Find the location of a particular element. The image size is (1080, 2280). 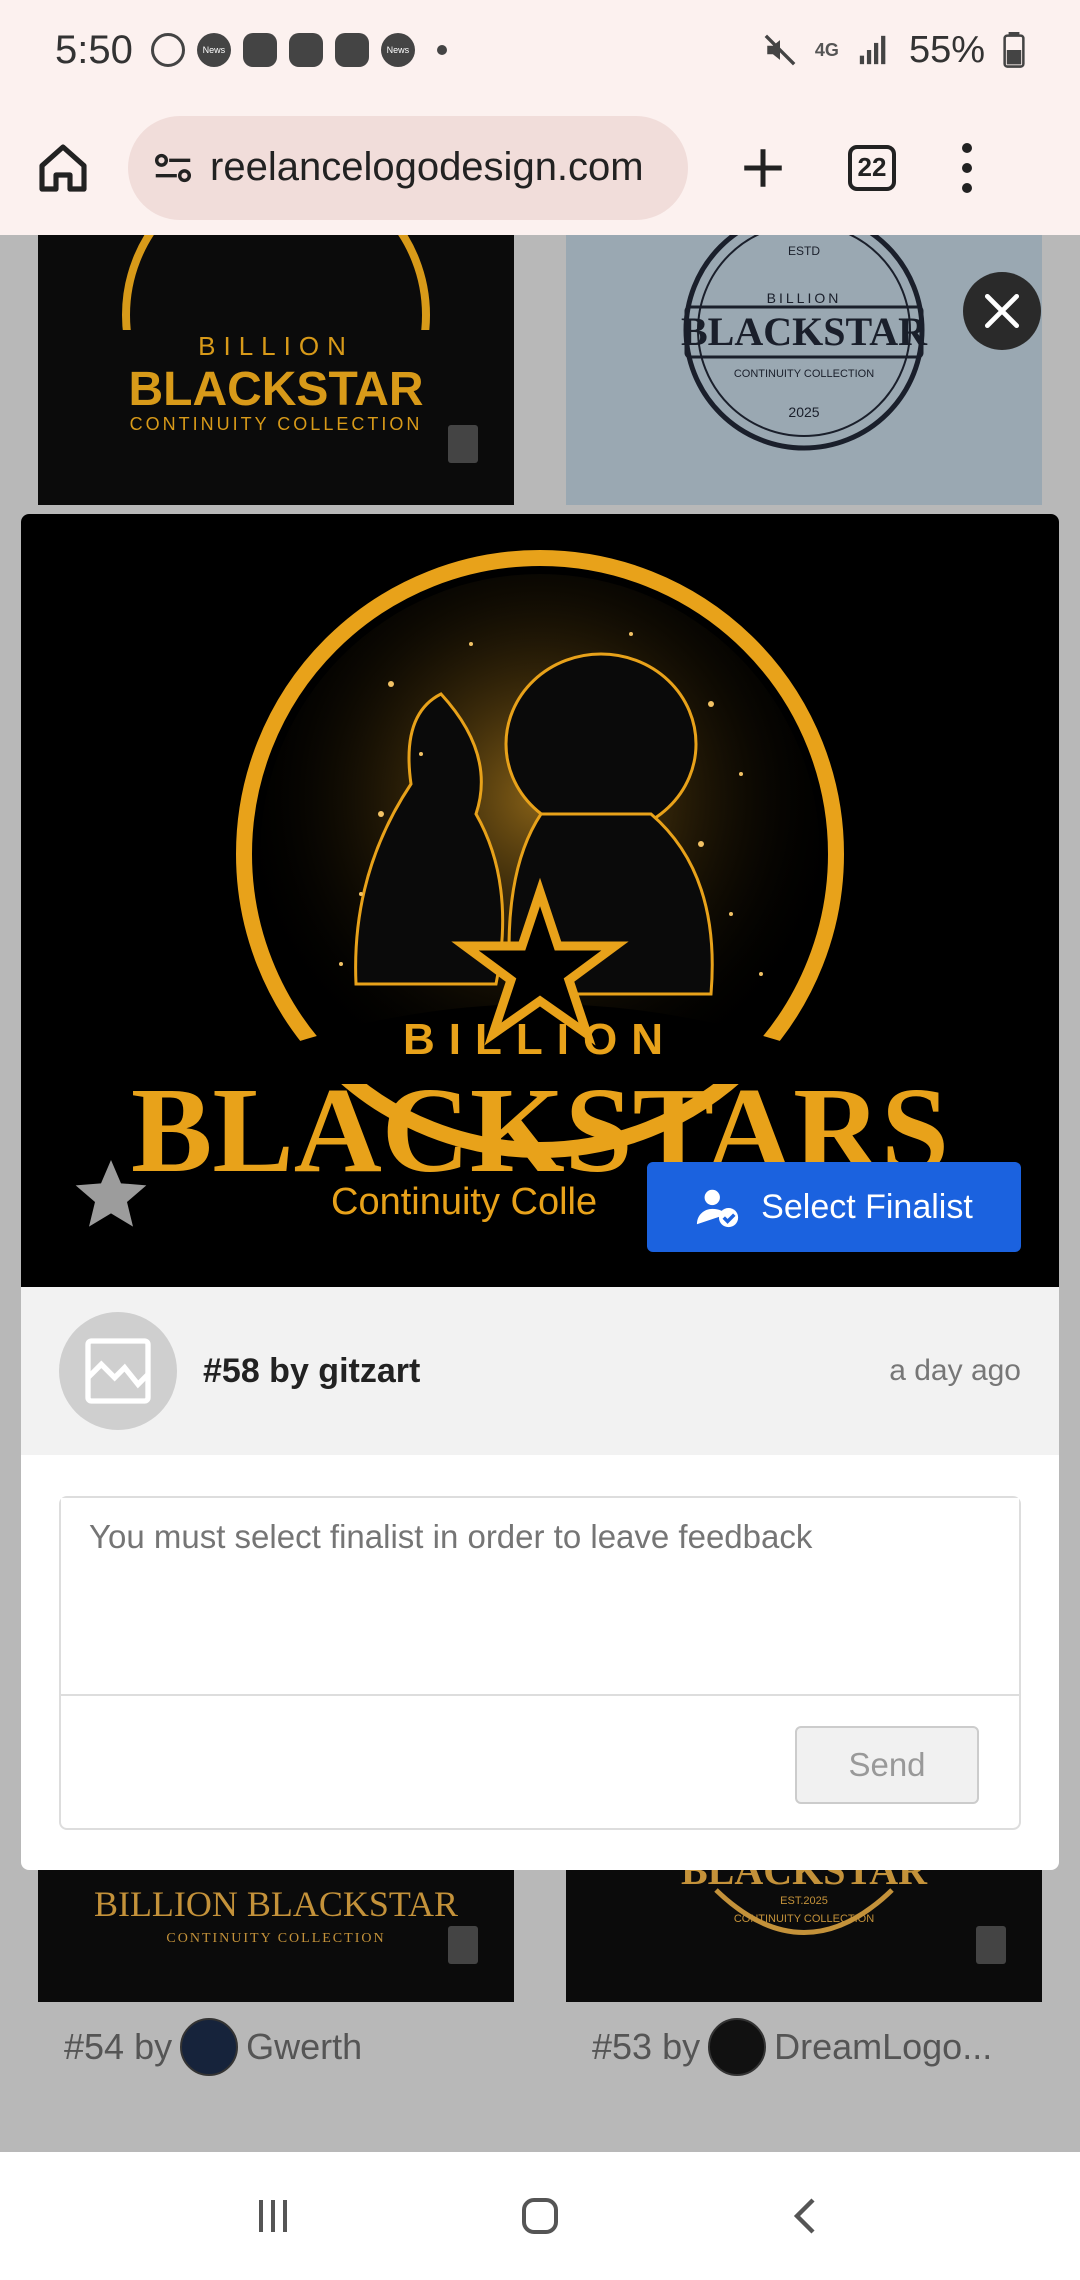

clock: 5:50 is located at coordinates (94, 49).